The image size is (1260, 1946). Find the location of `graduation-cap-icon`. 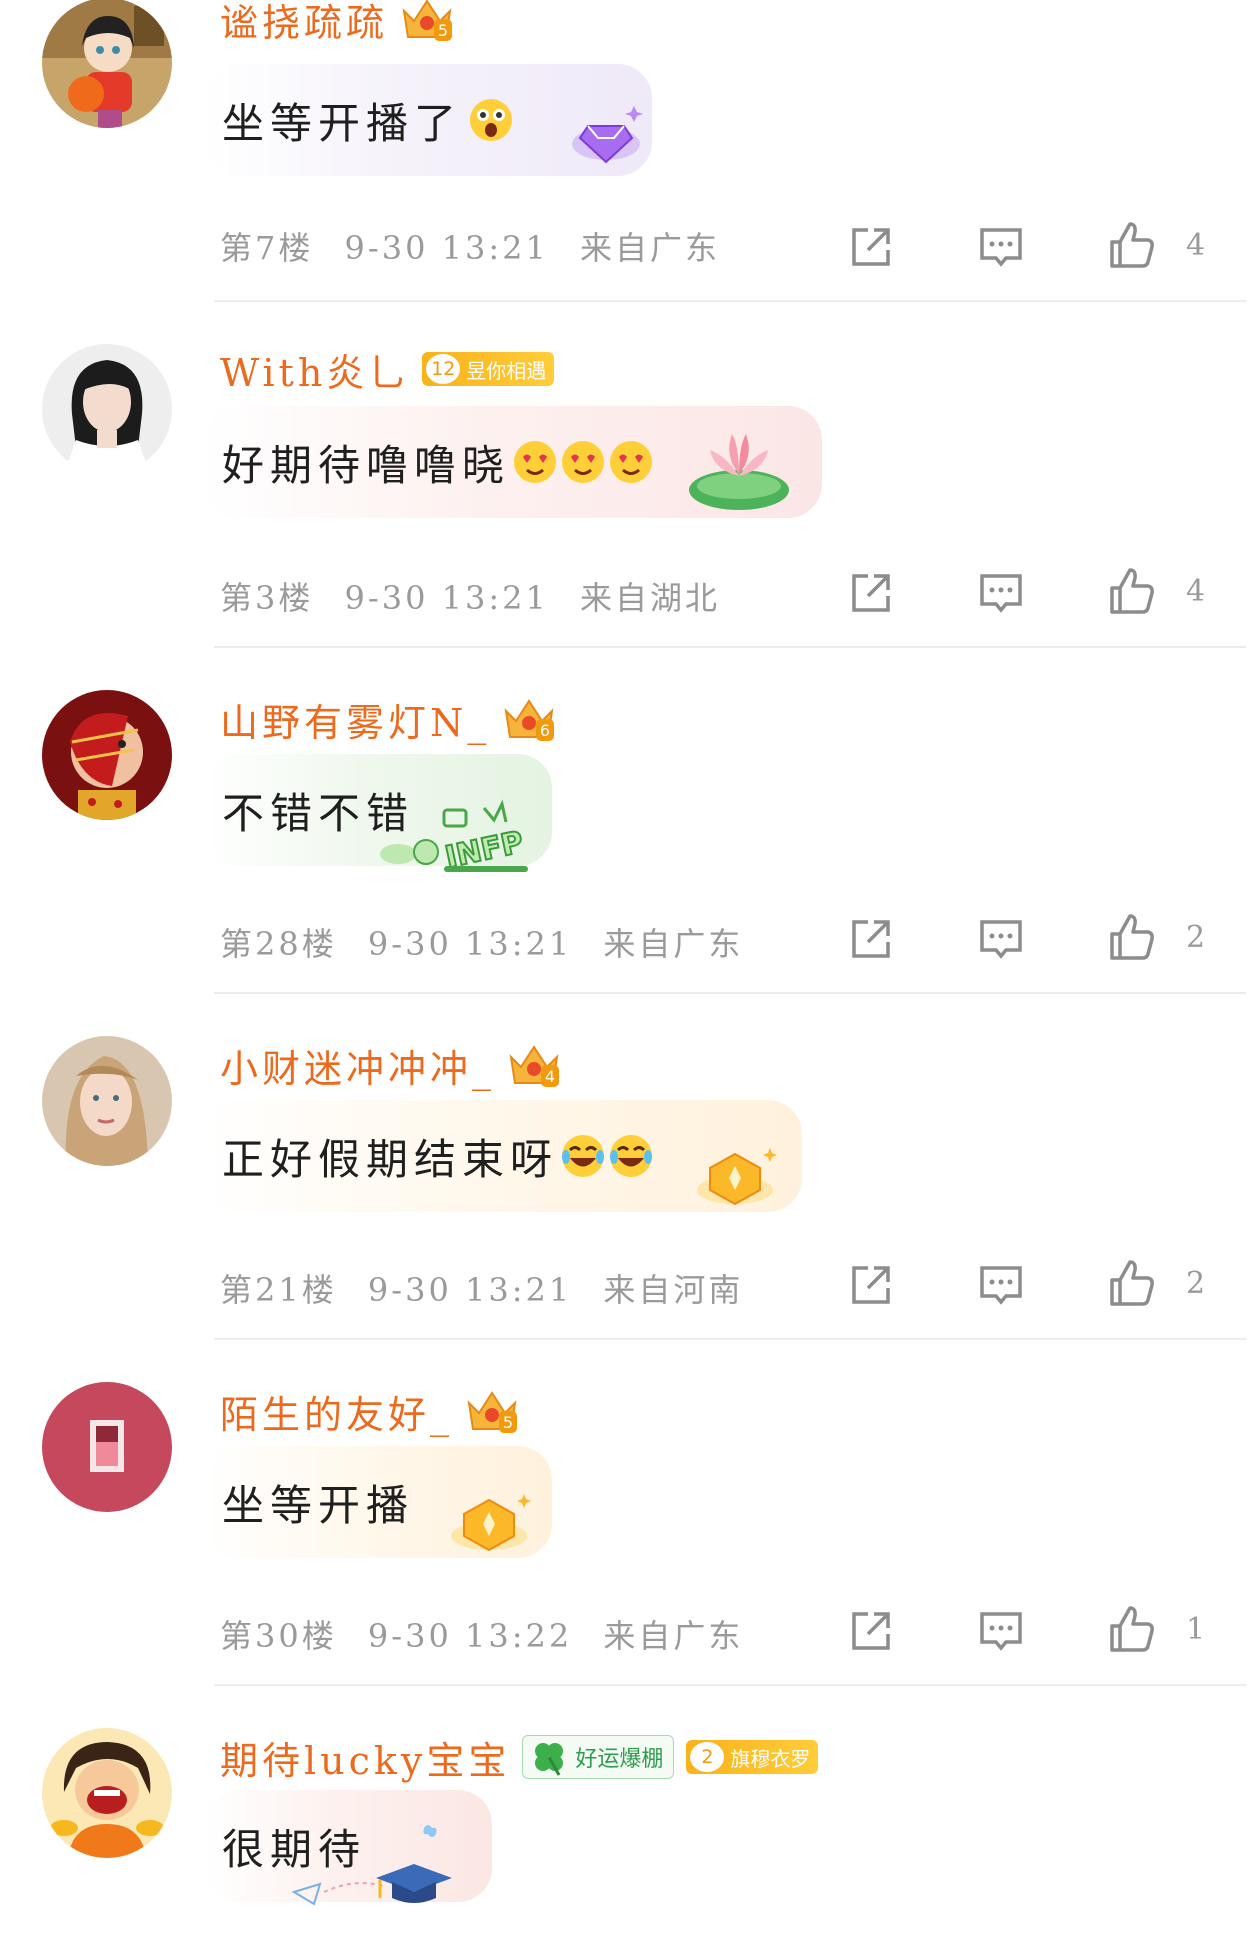

graduation-cap-icon is located at coordinates (371, 1865).